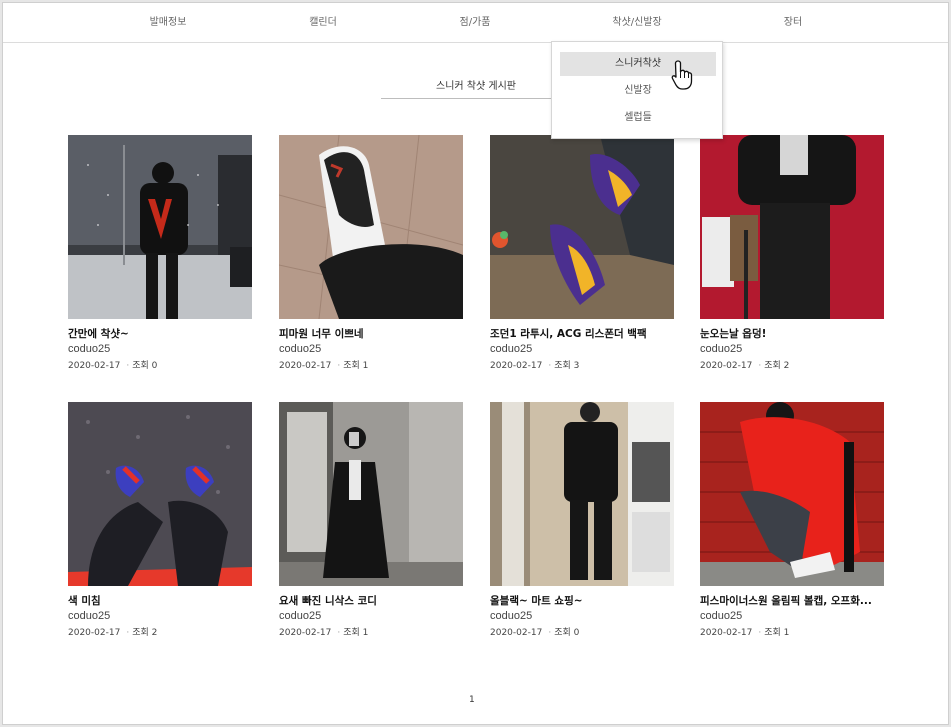 Image resolution: width=951 pixels, height=727 pixels. I want to click on post-title: 올블랙~ 마트 쇼핑~, so click(536, 601).